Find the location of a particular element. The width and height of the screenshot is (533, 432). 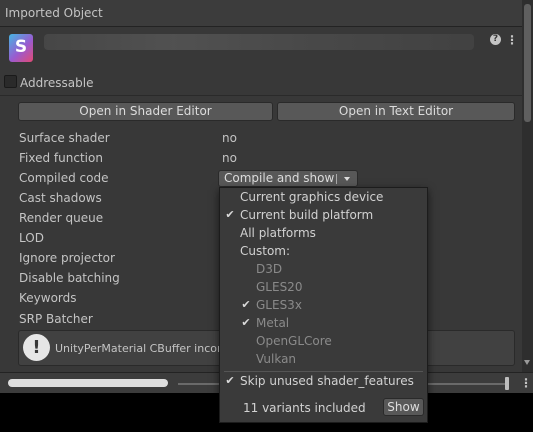

property-label-ignore-projector: Ignore projector is located at coordinates (67, 258).